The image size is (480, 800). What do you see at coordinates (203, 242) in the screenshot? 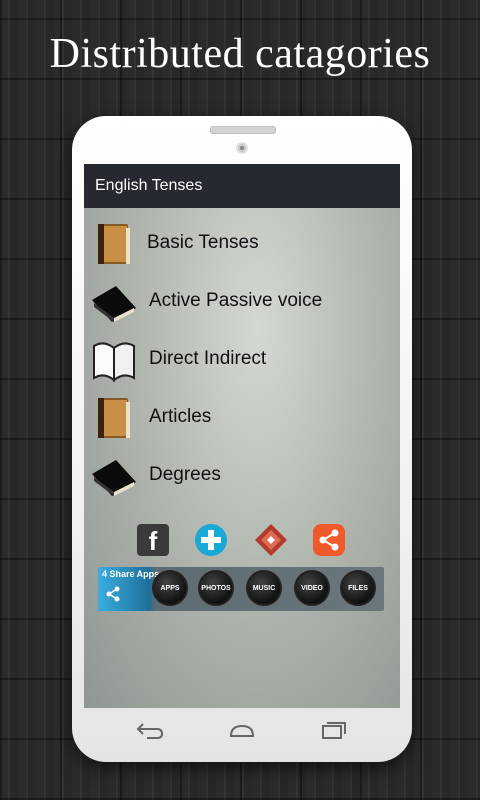
I see `menu-item-label: Basic Tenses` at bounding box center [203, 242].